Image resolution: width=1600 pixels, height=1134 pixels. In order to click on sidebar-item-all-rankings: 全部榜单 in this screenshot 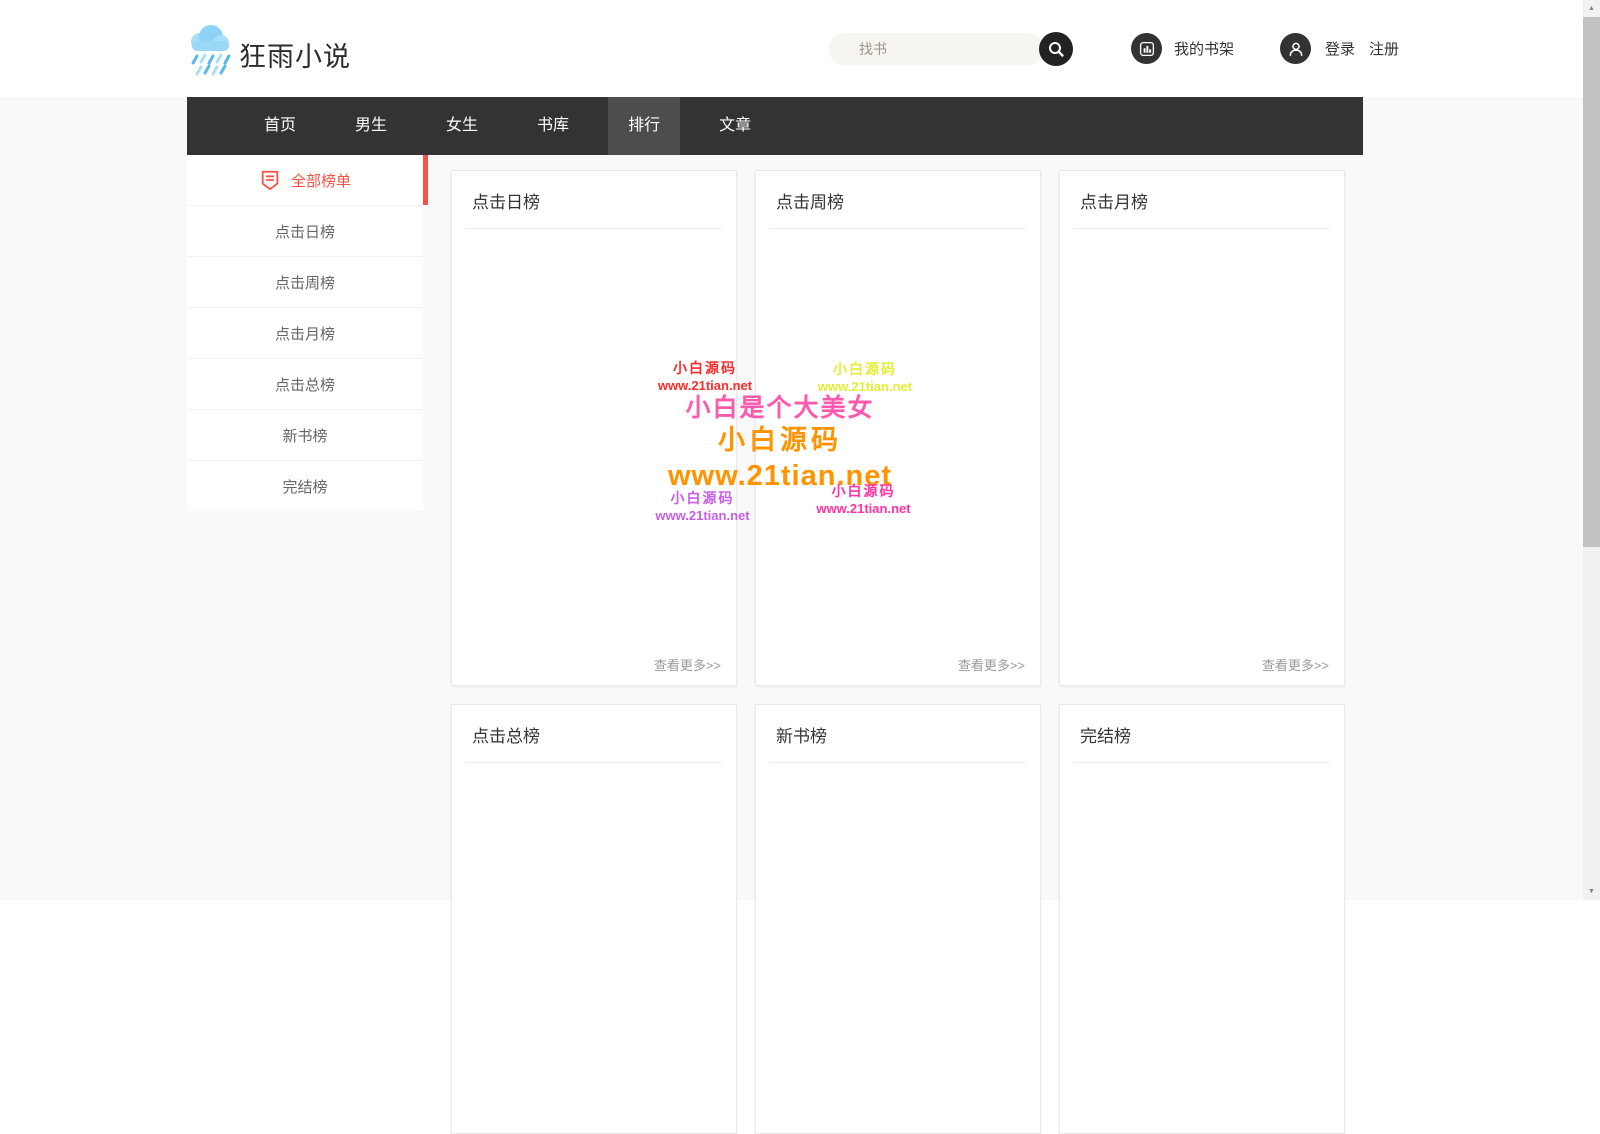, I will do `click(307, 180)`.